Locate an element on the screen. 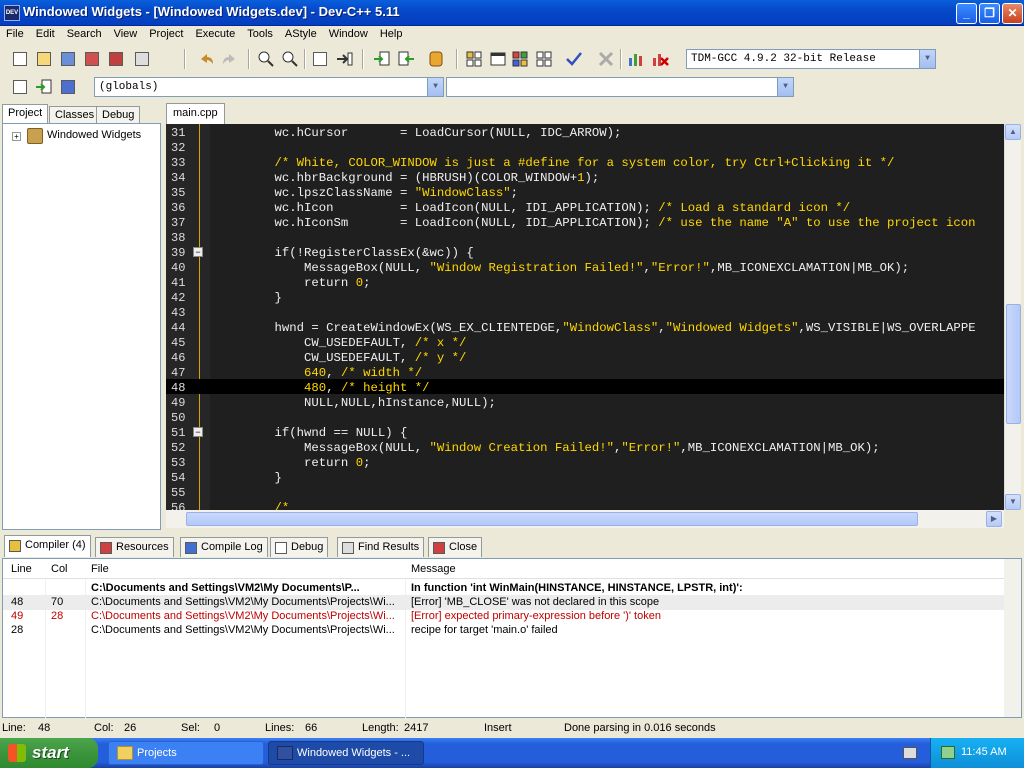 This screenshot has height=768, width=1024. tree-item-project: Windowed Widgets is located at coordinates (94, 135).